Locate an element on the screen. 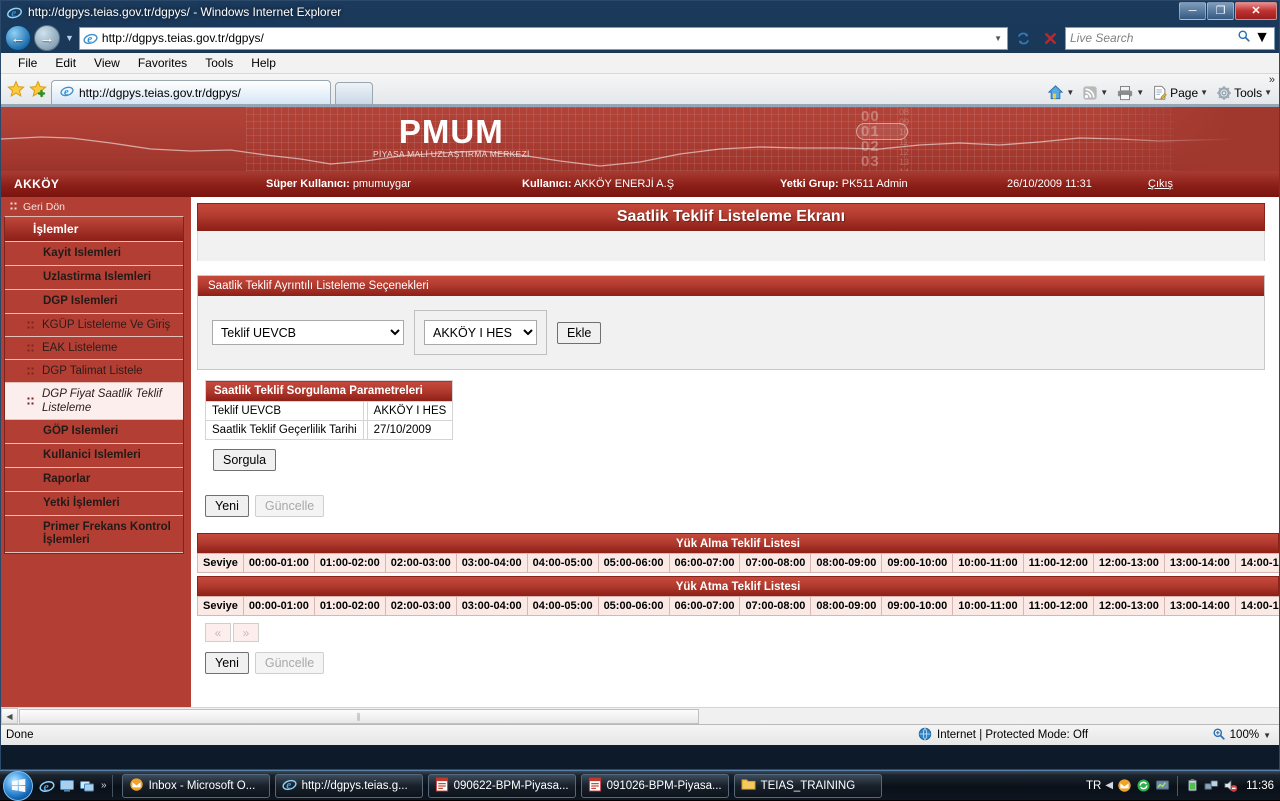  scrollbar-track is located at coordinates (989, 716).